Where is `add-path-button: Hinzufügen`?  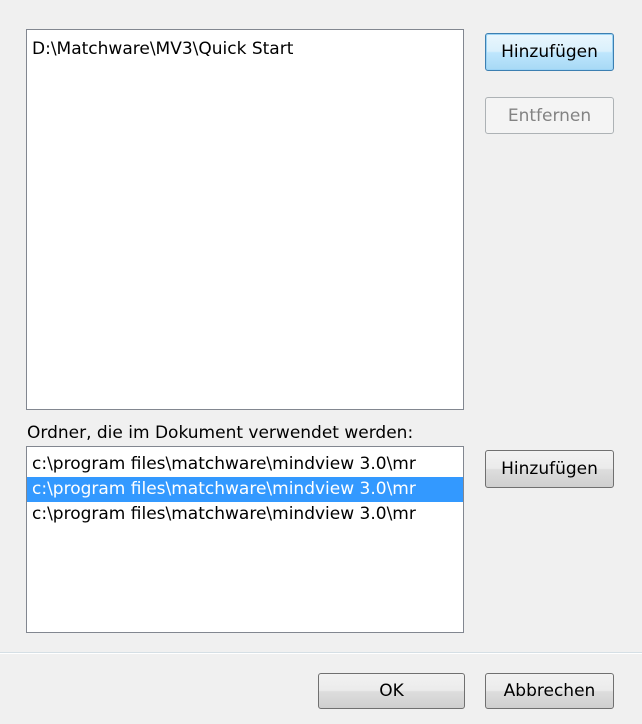 add-path-button: Hinzufügen is located at coordinates (549, 52).